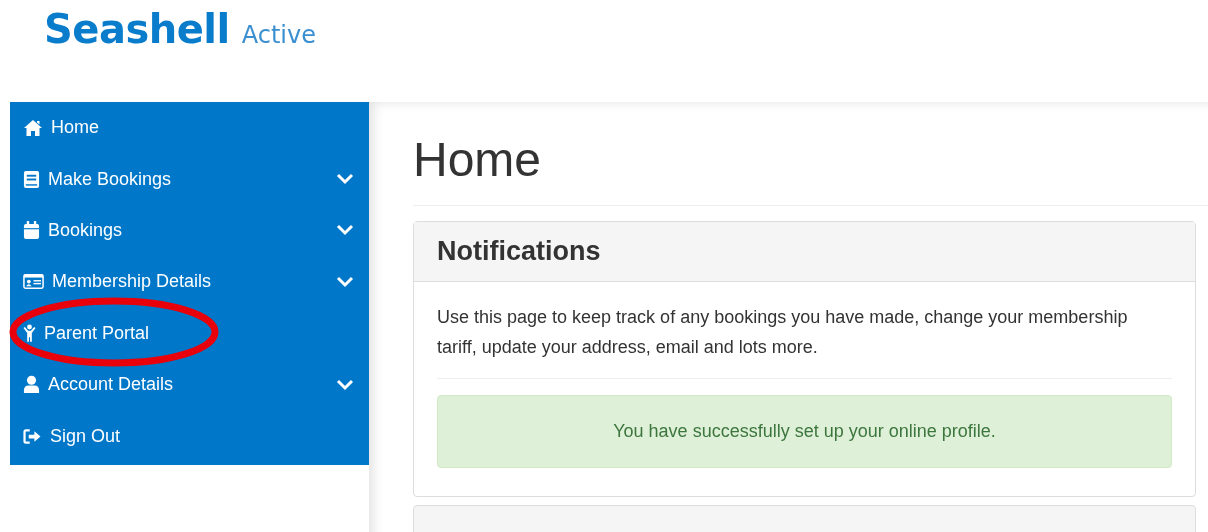 The width and height of the screenshot is (1208, 532). What do you see at coordinates (33, 282) in the screenshot?
I see `id-card-icon` at bounding box center [33, 282].